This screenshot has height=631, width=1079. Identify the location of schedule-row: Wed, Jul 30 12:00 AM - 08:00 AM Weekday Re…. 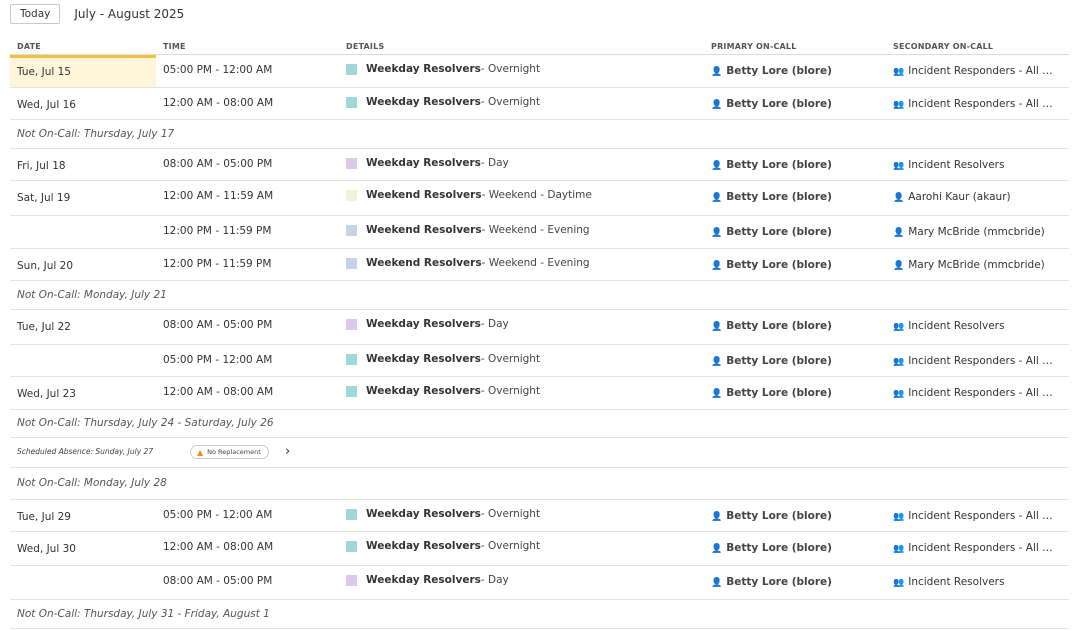
(539, 549).